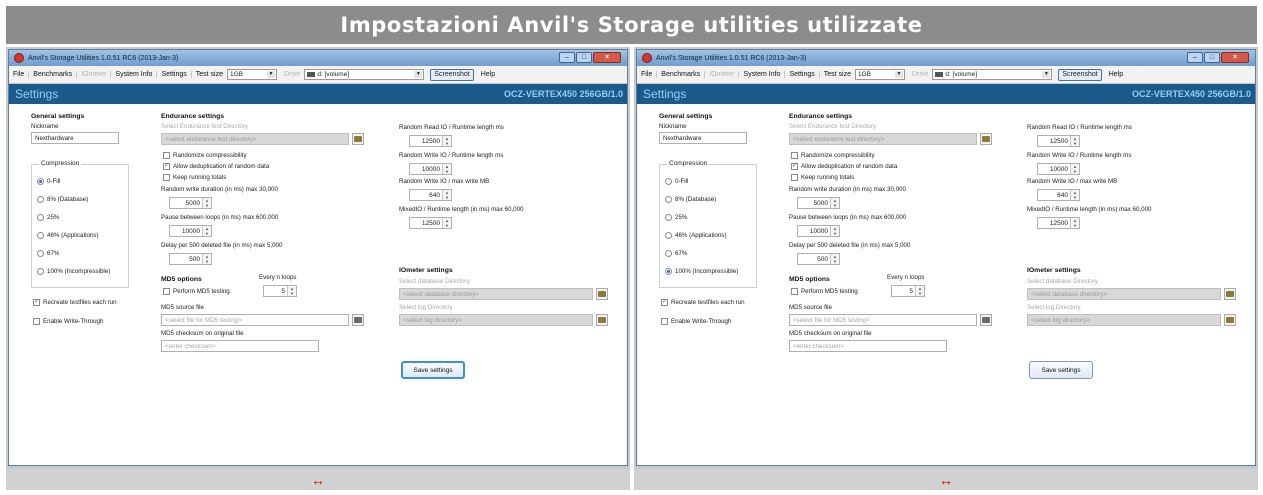  I want to click on compression-option: 67%, so click(676, 253).